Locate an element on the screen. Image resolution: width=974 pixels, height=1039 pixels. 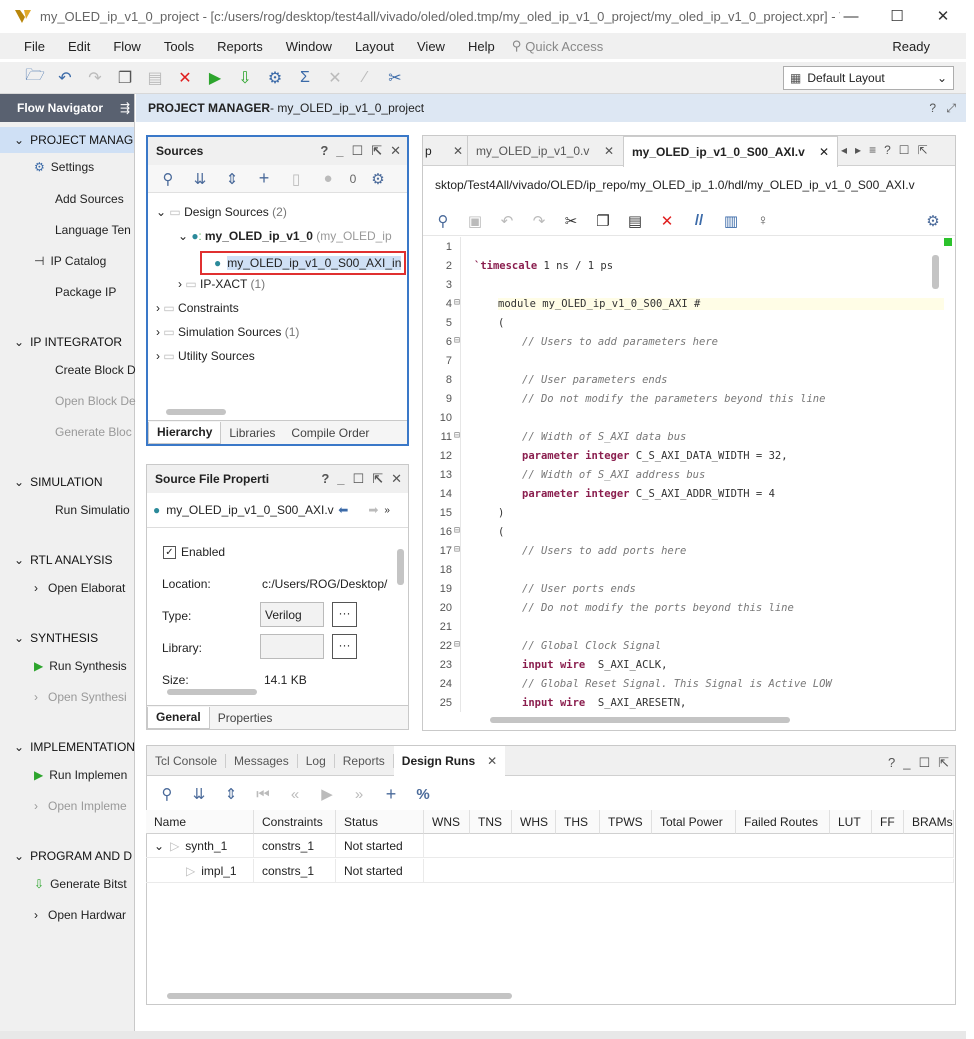
save-icon: ▣ is located at coordinates (475, 221).